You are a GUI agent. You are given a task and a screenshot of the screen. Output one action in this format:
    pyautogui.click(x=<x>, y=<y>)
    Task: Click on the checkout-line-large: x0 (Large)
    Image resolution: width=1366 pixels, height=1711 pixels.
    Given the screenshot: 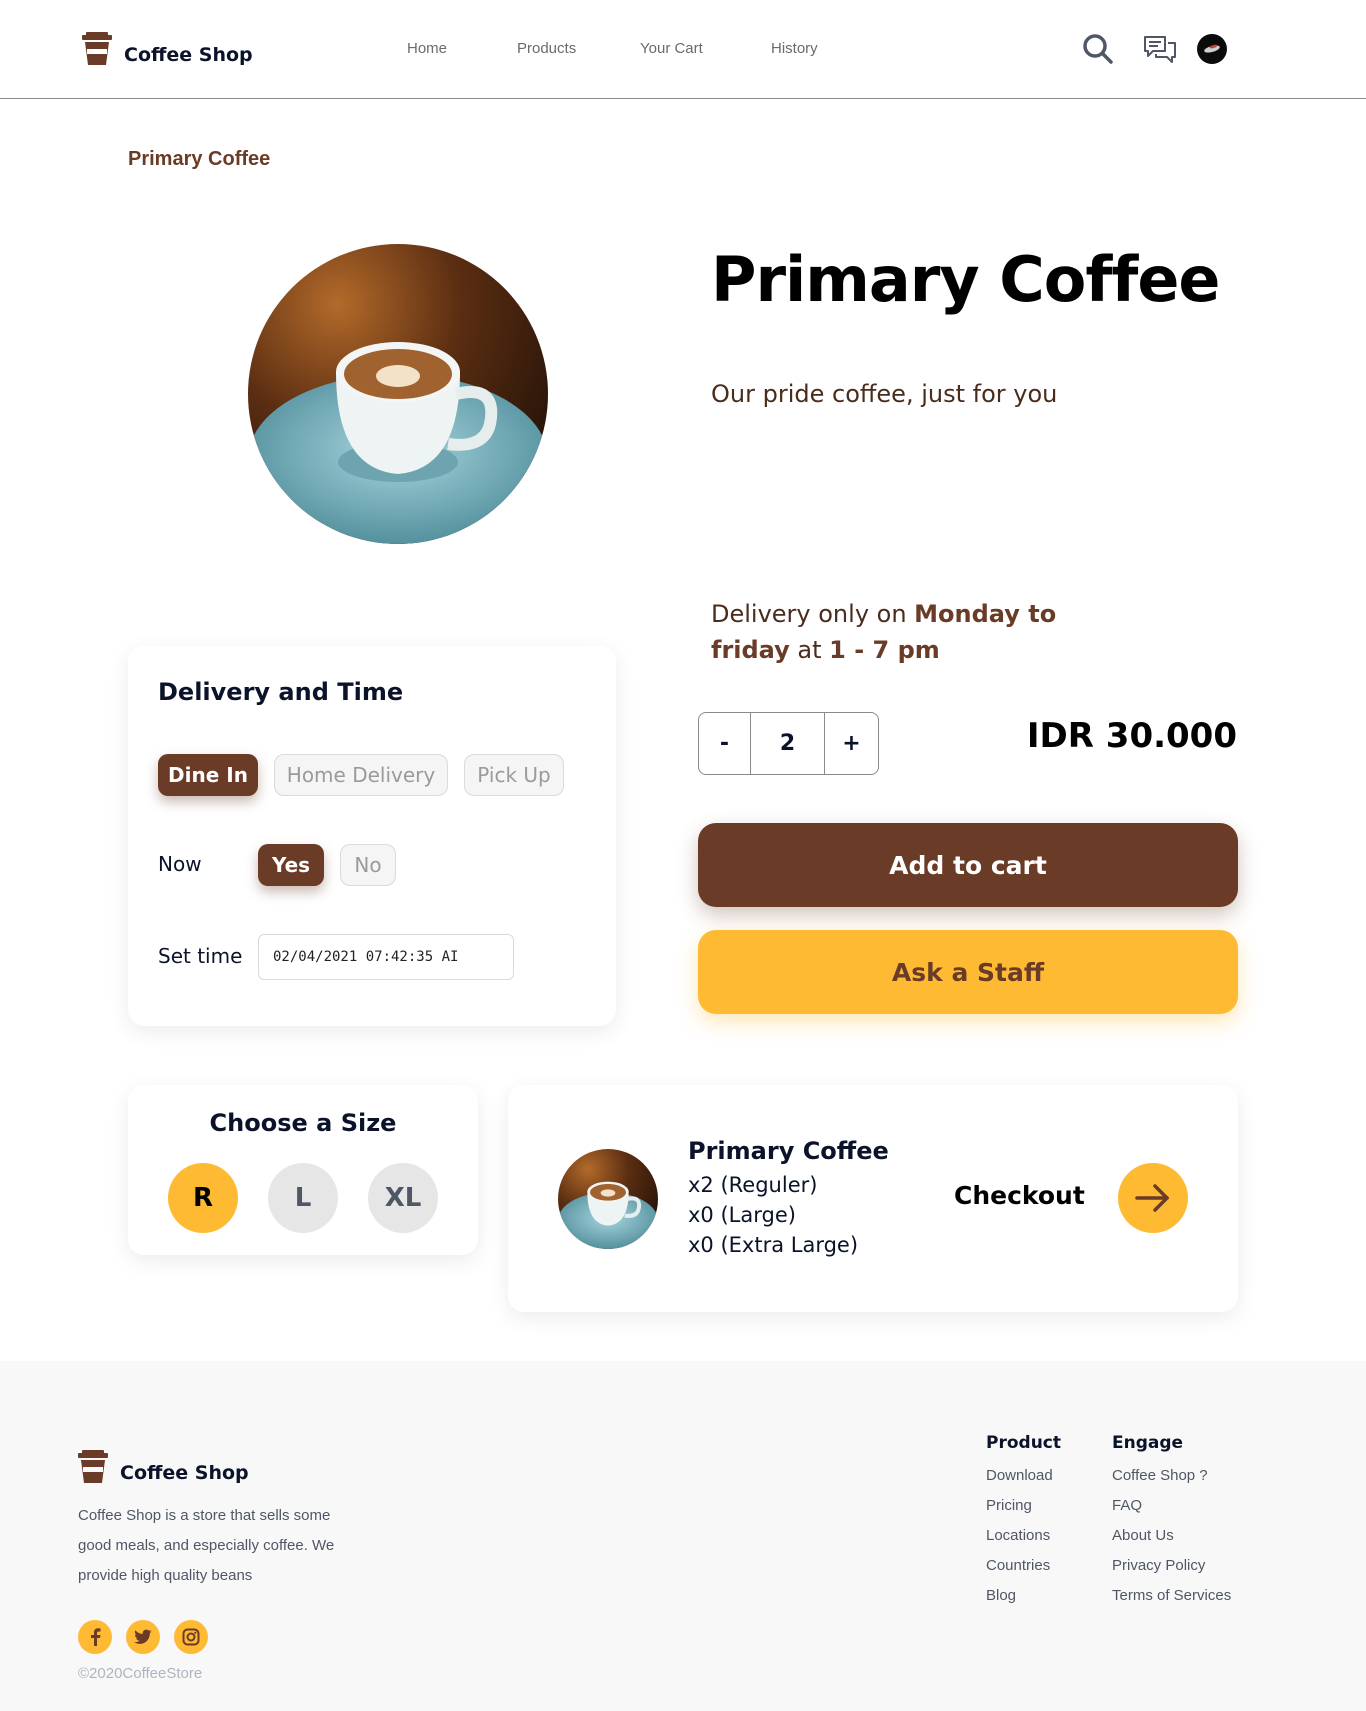 What is the action you would take?
    pyautogui.click(x=742, y=1215)
    